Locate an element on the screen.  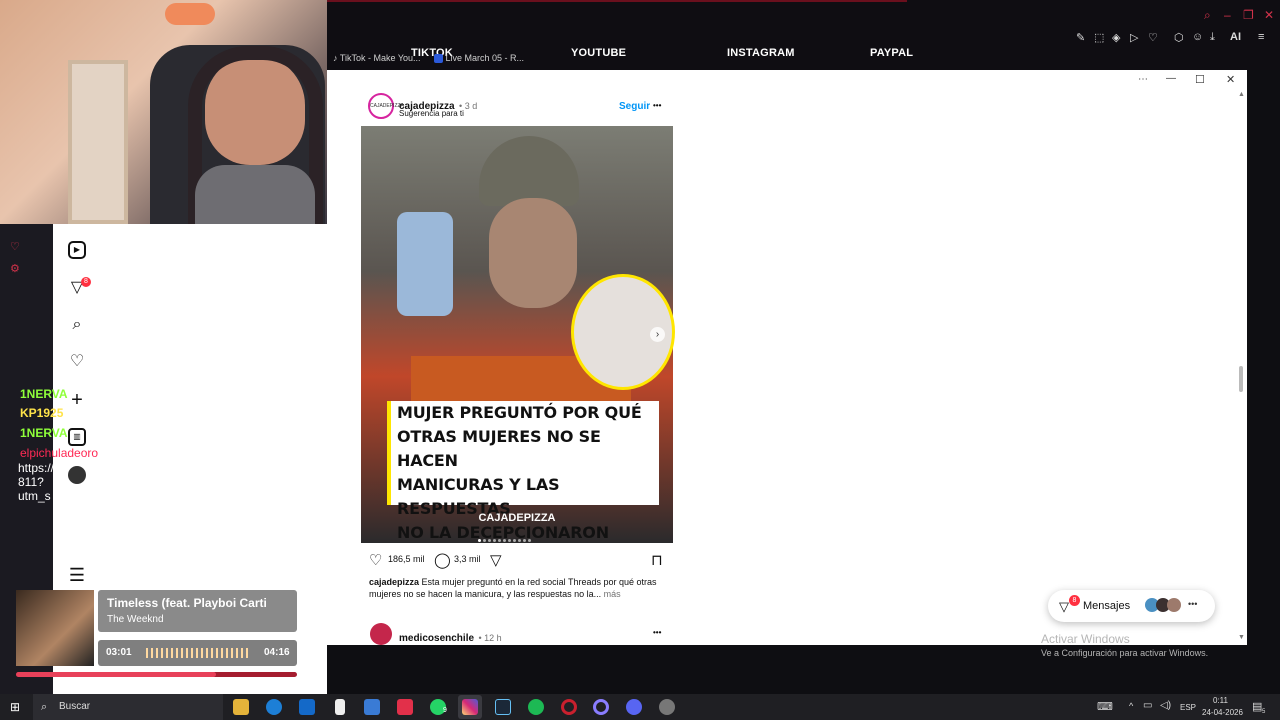
maximize-button: ☐ is located at coordinates (1200, 79).